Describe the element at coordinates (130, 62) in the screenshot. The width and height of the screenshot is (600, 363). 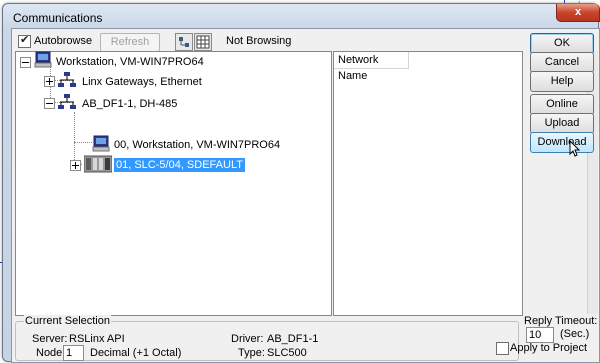
I see `tree-node-label: Workstation, VM-WIN7PRO64` at that location.